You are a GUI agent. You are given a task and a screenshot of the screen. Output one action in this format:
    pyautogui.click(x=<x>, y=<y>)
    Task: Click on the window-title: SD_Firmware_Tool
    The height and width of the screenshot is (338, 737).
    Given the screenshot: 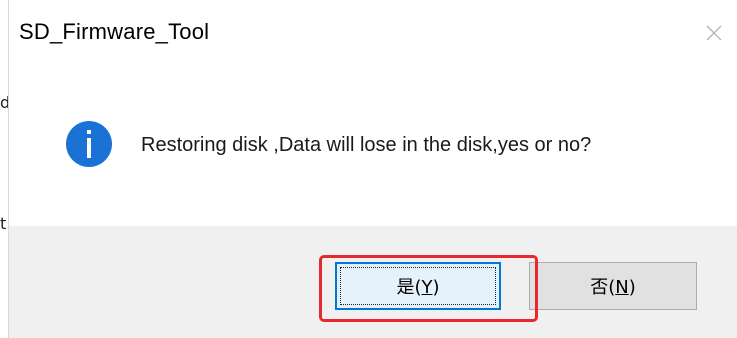 What is the action you would take?
    pyautogui.click(x=114, y=31)
    